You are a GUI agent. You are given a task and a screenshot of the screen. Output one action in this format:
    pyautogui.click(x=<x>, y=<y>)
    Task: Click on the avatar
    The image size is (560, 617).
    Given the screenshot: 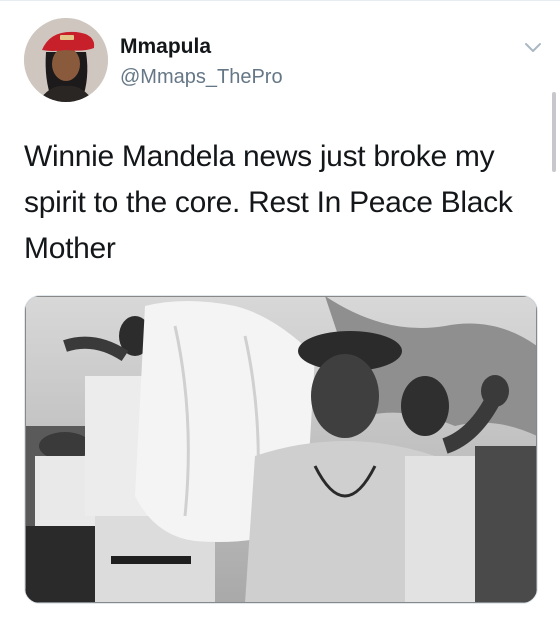 What is the action you would take?
    pyautogui.click(x=66, y=60)
    